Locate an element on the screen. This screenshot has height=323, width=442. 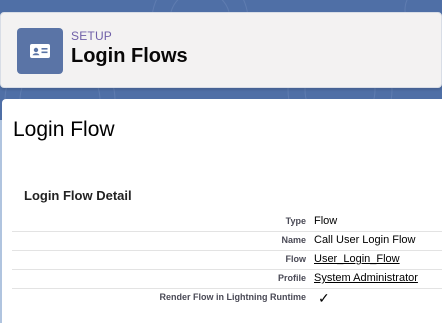
detail-value-name: Call User Login Flow is located at coordinates (365, 240).